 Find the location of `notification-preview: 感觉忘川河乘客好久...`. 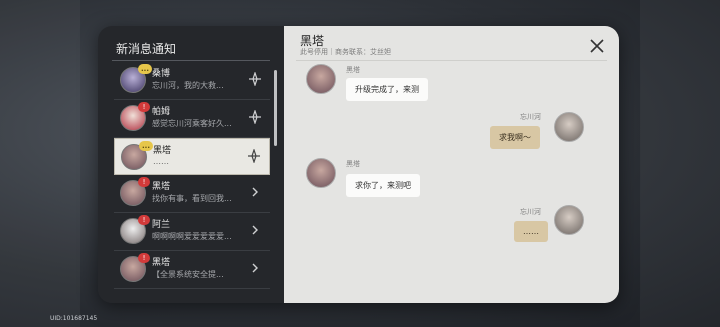

notification-preview: 感觉忘川河乘客好久... is located at coordinates (192, 123).